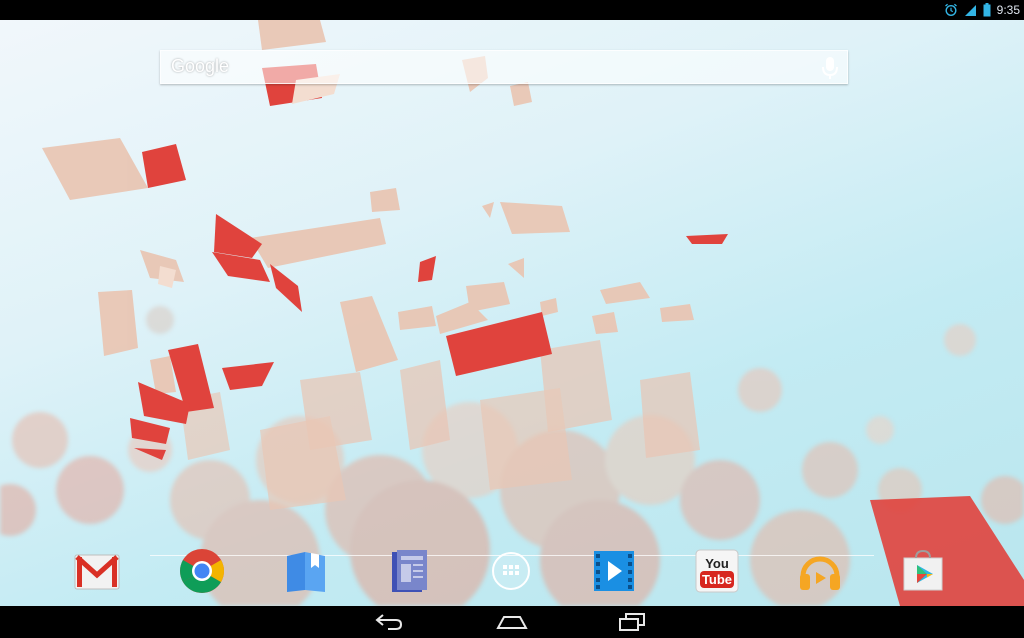 The height and width of the screenshot is (638, 1024). Describe the element at coordinates (389, 622) in the screenshot. I see `back-icon` at that location.